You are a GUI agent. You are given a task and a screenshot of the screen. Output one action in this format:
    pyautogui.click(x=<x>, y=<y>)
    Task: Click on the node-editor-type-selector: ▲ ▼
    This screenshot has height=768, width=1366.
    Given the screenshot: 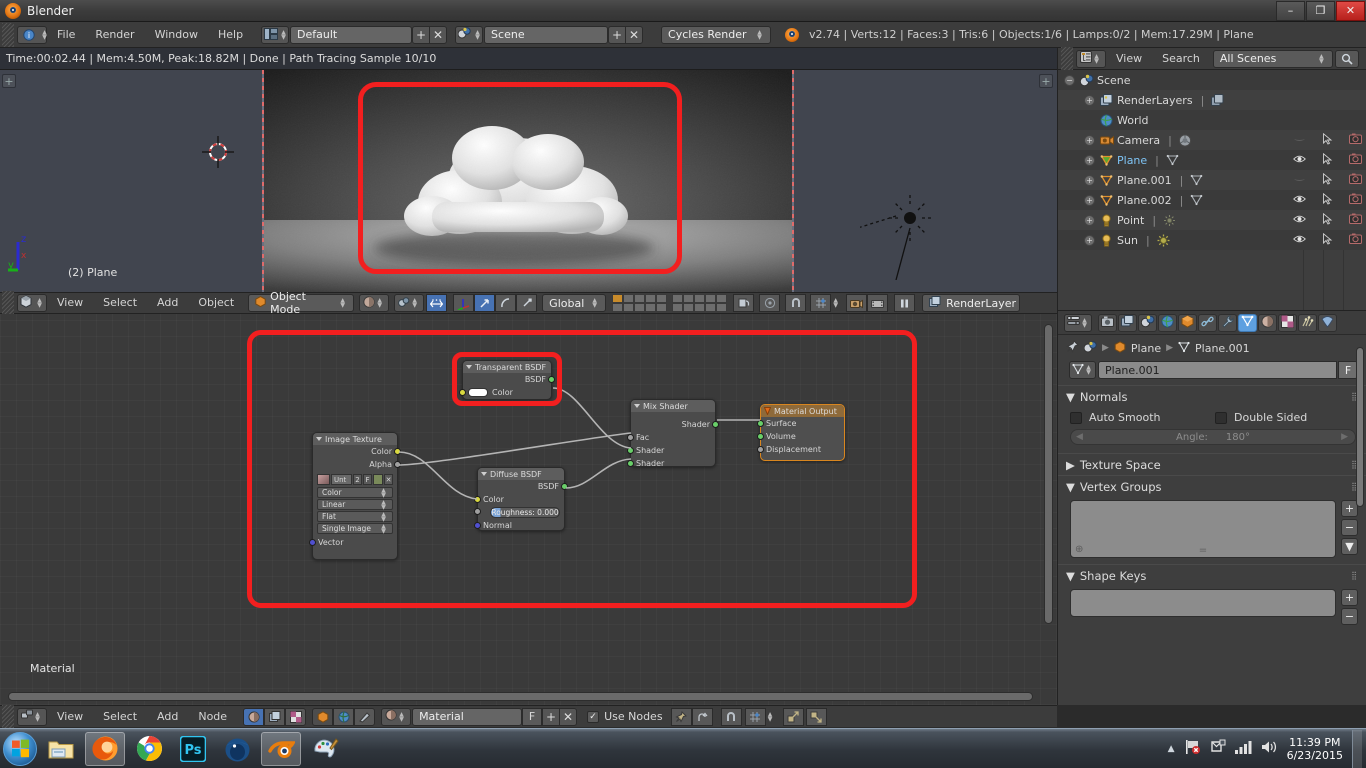 What is the action you would take?
    pyautogui.click(x=32, y=716)
    